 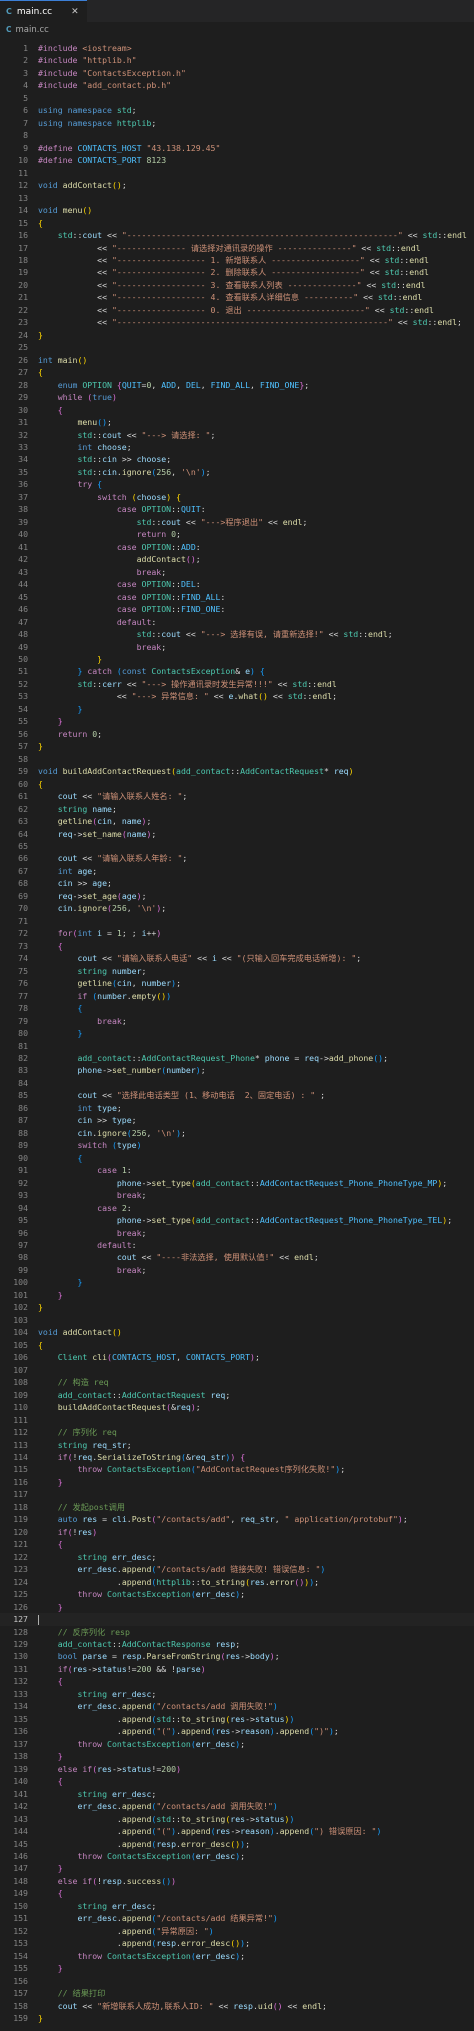 What do you see at coordinates (256, 48) in the screenshot?
I see `code-text: #include <iostream>` at bounding box center [256, 48].